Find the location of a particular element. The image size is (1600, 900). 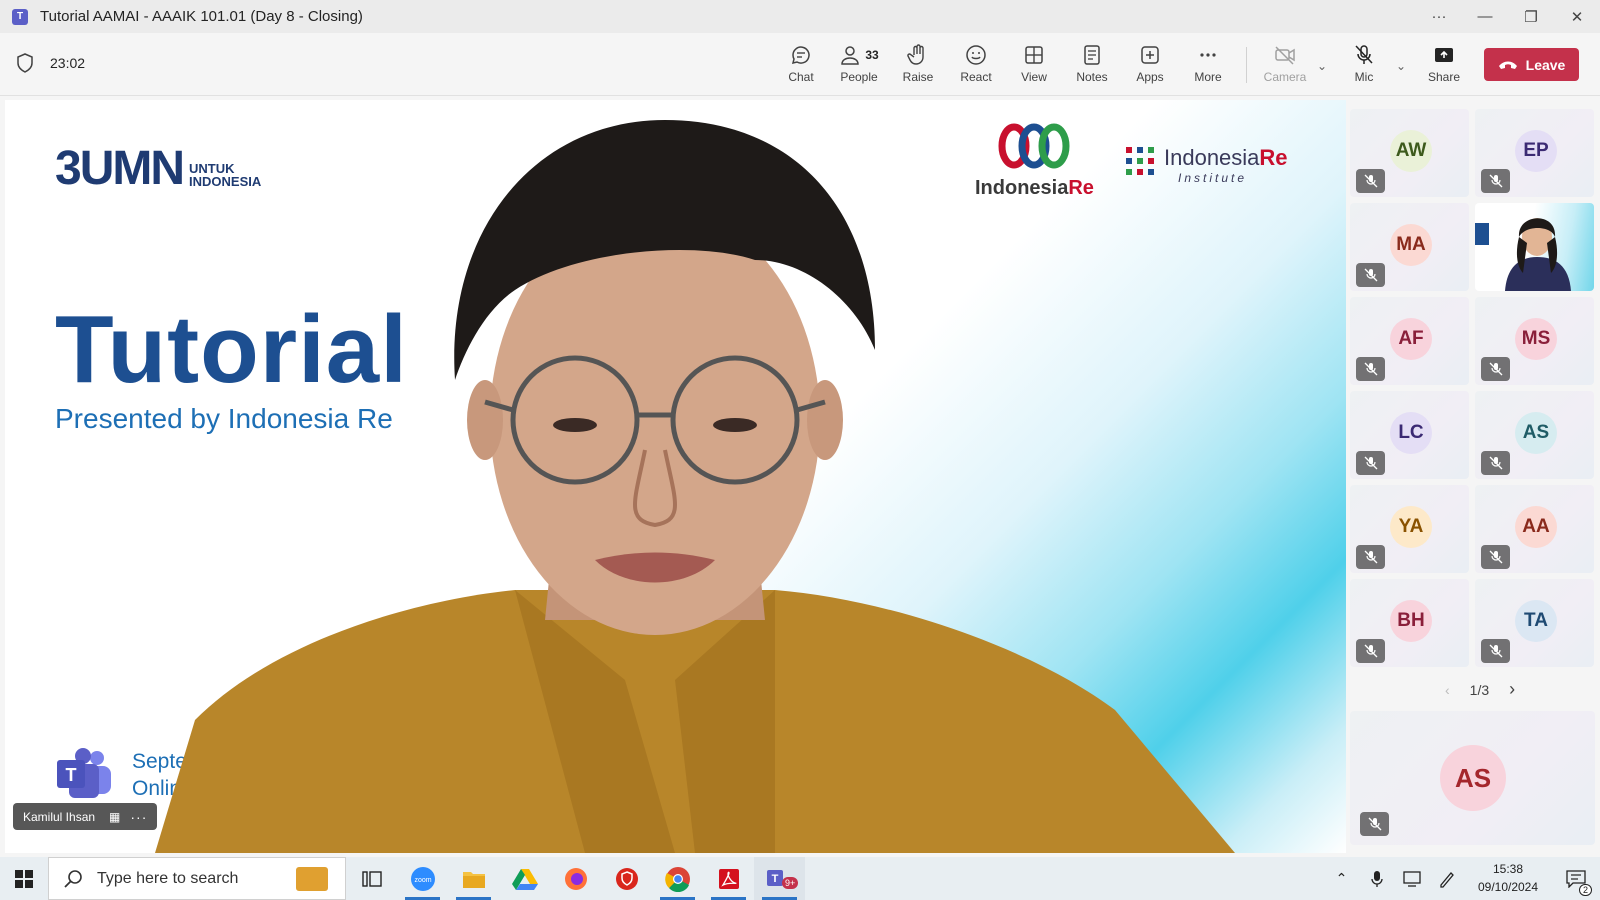

participant-tile: MS is located at coordinates (1534, 341).